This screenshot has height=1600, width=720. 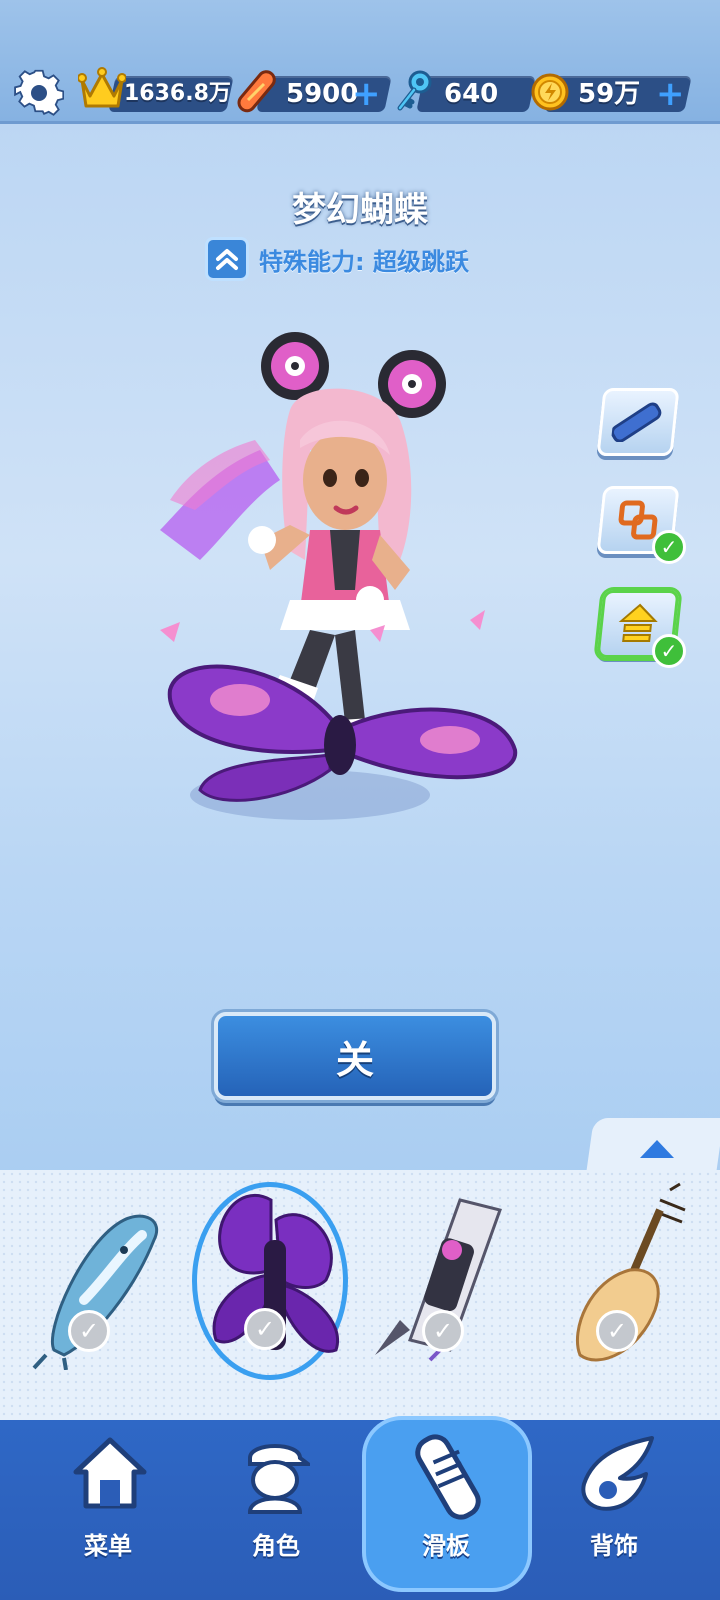 What do you see at coordinates (108, 1546) in the screenshot?
I see `nav-label-menu: 菜单` at bounding box center [108, 1546].